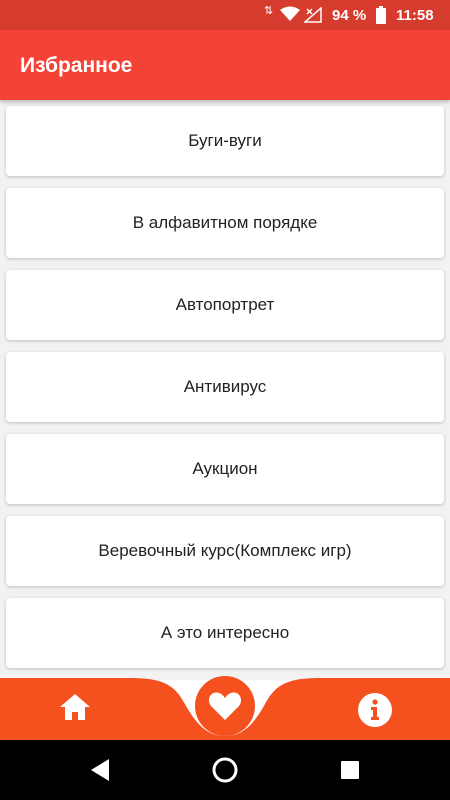 The width and height of the screenshot is (450, 800). Describe the element at coordinates (349, 15) in the screenshot. I see `battery-percent: 94 %` at that location.